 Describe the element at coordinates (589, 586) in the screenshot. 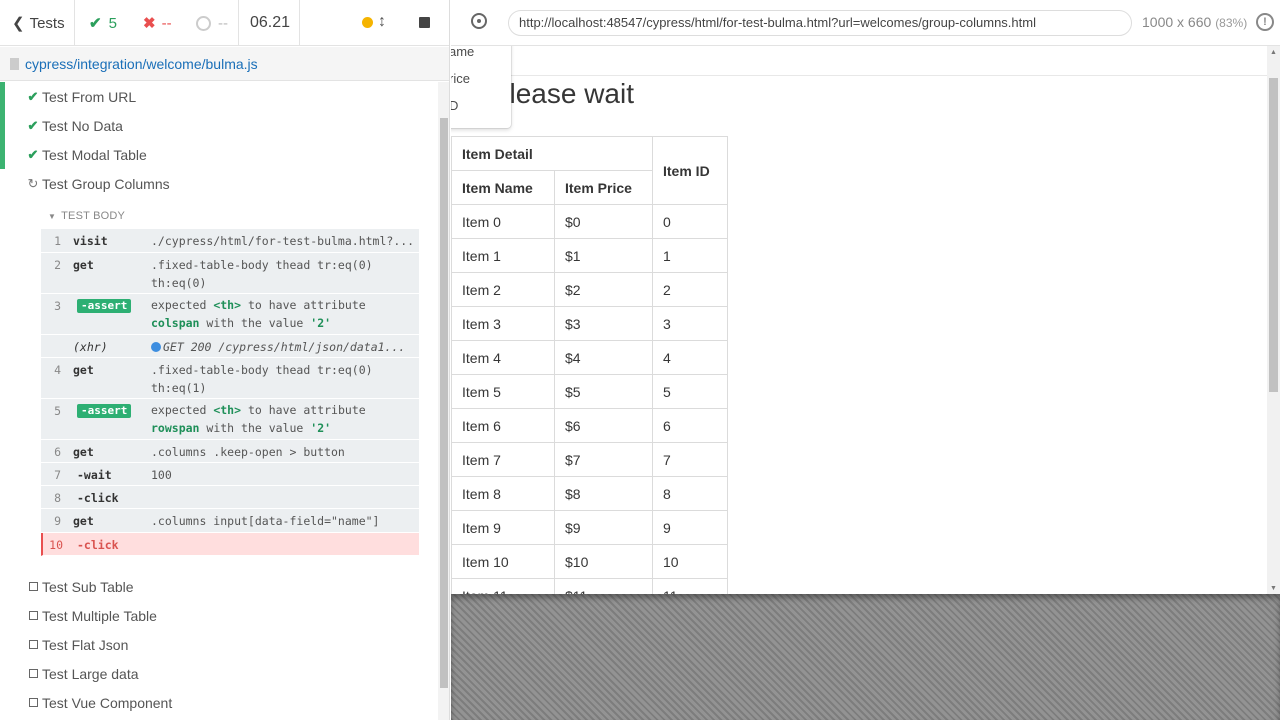

I see `table-row: Item 11$1111` at that location.